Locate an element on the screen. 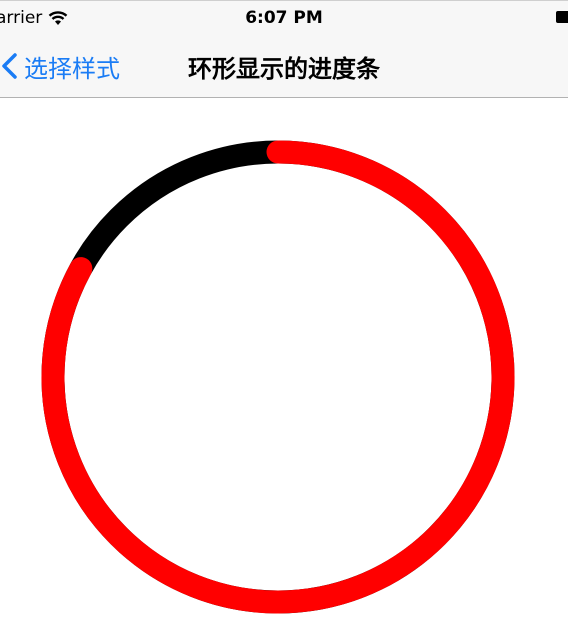 This screenshot has height=638, width=568. status-time: 6:07 PM is located at coordinates (284, 18).